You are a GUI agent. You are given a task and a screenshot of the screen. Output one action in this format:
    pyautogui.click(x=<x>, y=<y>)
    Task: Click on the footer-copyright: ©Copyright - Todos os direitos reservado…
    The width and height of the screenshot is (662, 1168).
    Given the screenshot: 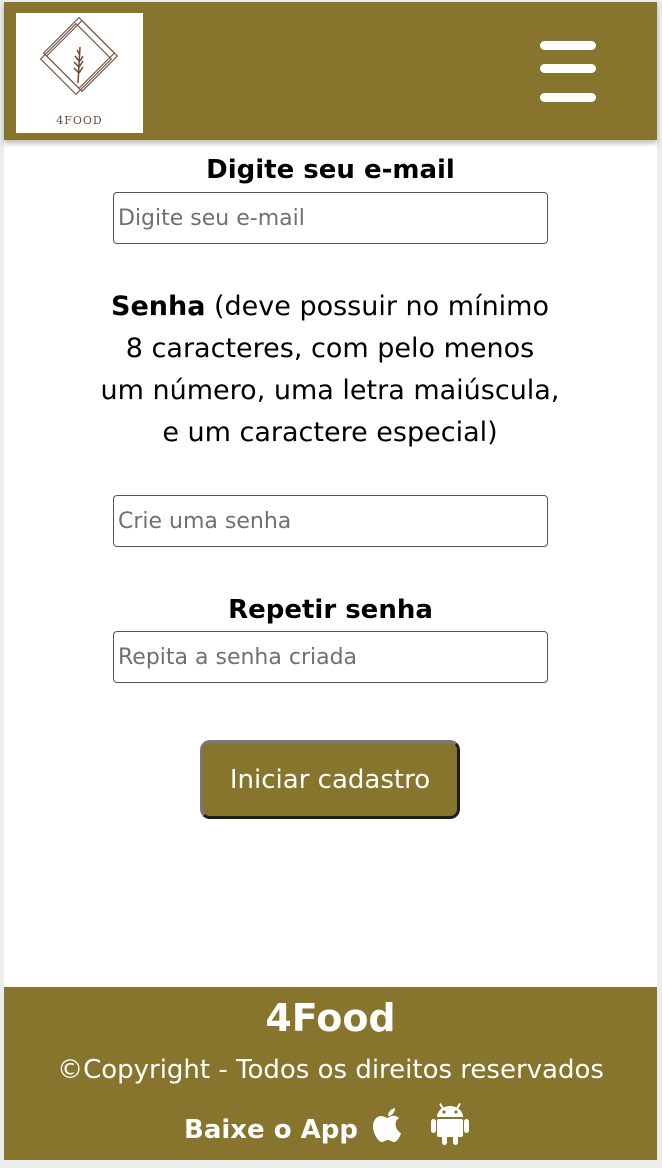 What is the action you would take?
    pyautogui.click(x=330, y=1070)
    